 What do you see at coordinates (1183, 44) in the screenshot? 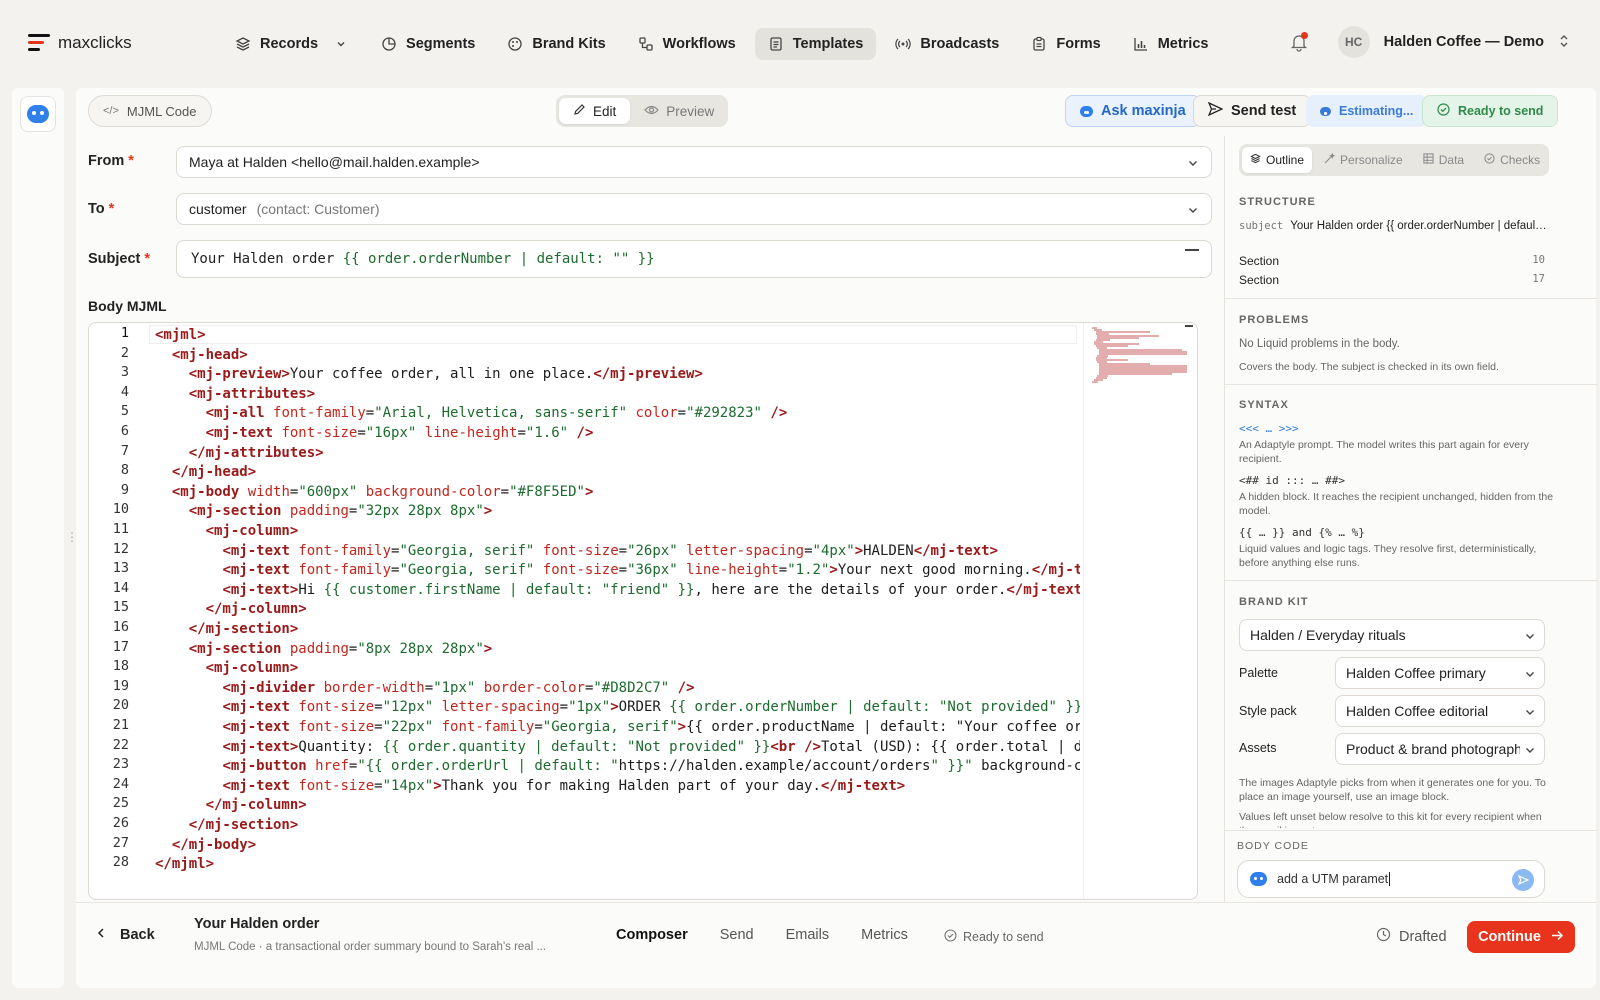
I see `nav-metrics-label: Metrics` at bounding box center [1183, 44].